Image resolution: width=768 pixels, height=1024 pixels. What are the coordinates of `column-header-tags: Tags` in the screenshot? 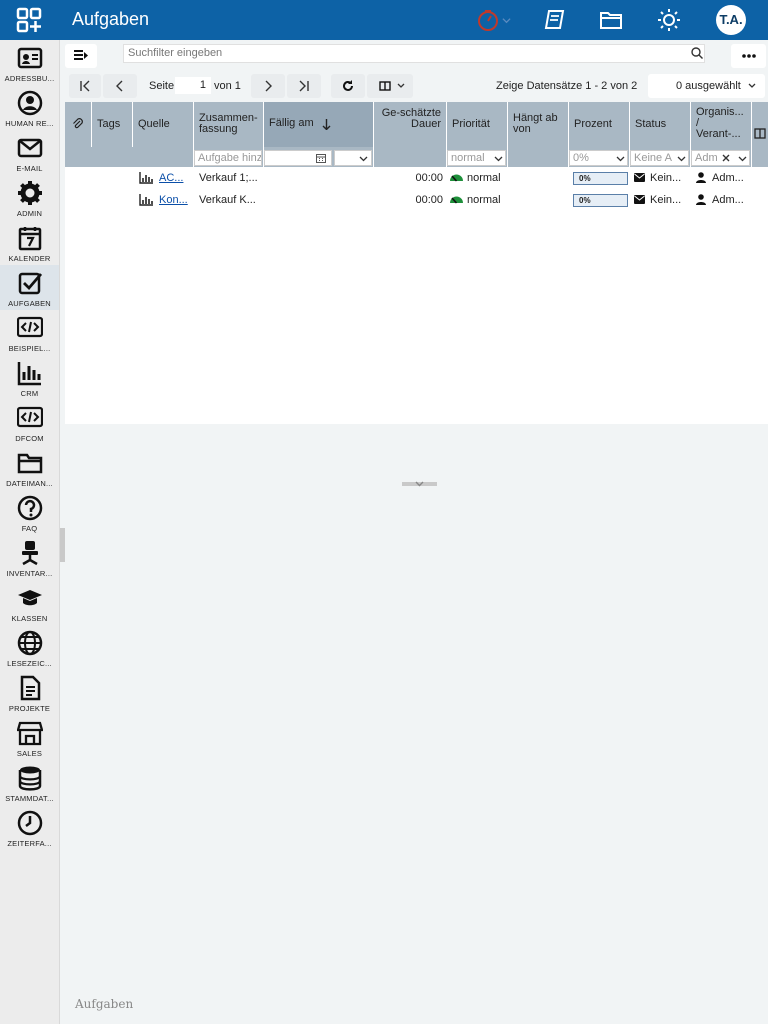 It's located at (112, 124).